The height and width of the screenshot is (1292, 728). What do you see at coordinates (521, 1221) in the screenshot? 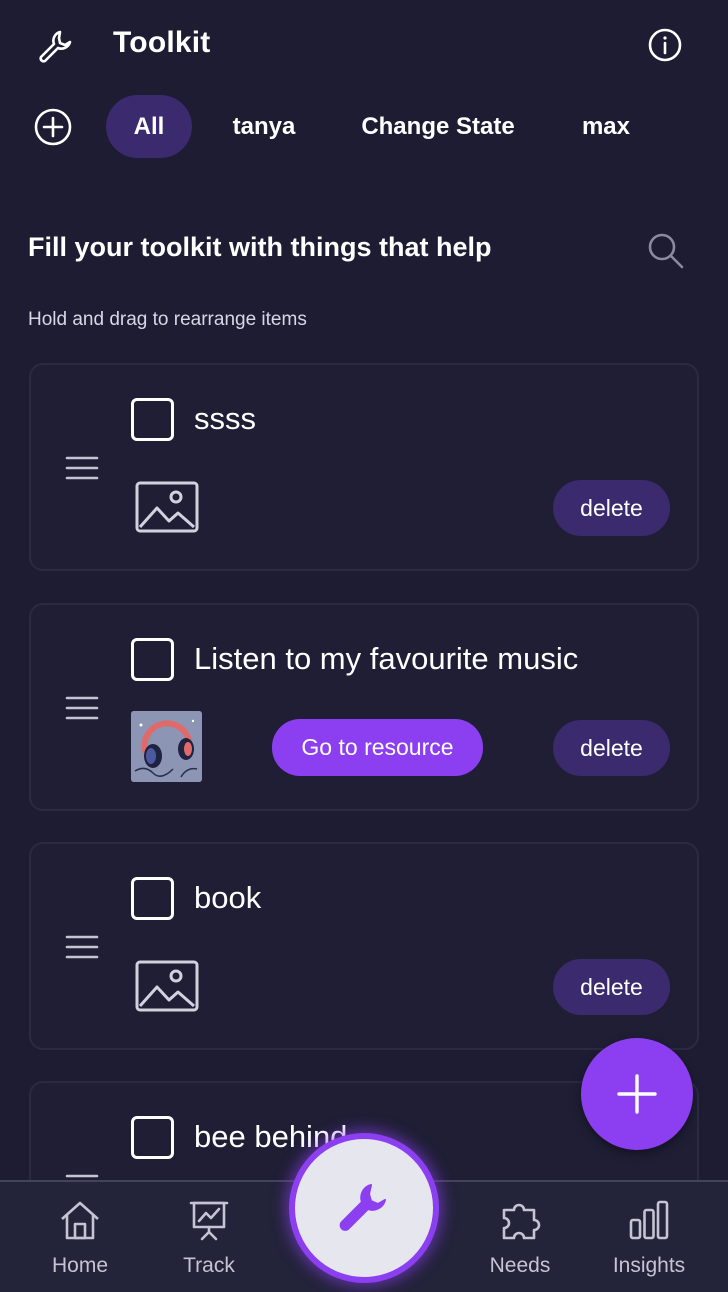
I see `puzzle-icon` at bounding box center [521, 1221].